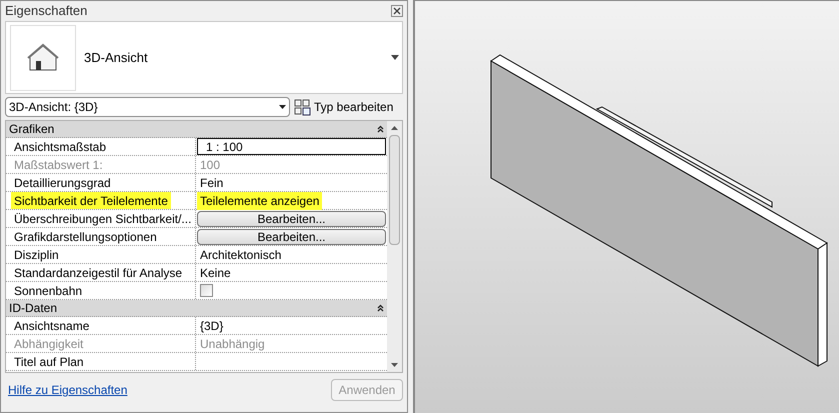  What do you see at coordinates (91, 200) in the screenshot?
I see `property-label: Sichtbarkeit der Teilelemente` at bounding box center [91, 200].